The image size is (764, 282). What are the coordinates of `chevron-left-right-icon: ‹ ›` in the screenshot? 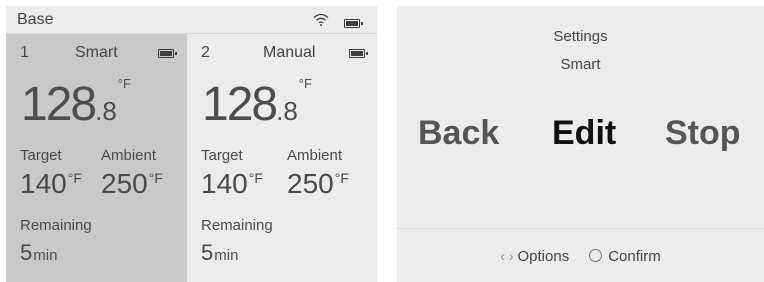 It's located at (507, 256).